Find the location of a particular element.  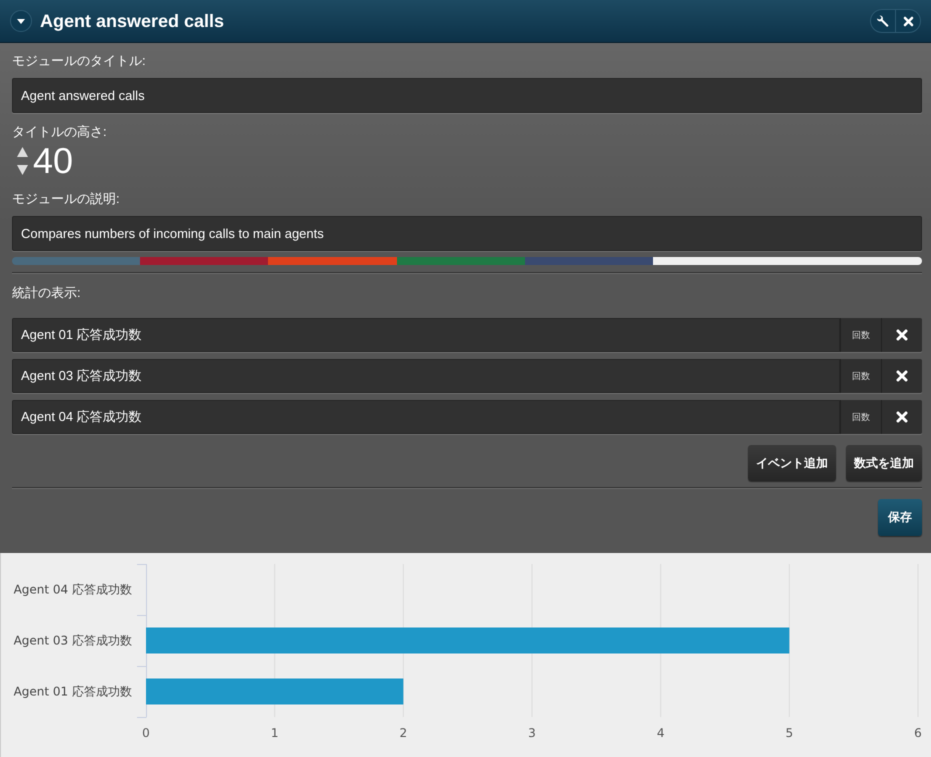

collapse-icon is located at coordinates (21, 21).